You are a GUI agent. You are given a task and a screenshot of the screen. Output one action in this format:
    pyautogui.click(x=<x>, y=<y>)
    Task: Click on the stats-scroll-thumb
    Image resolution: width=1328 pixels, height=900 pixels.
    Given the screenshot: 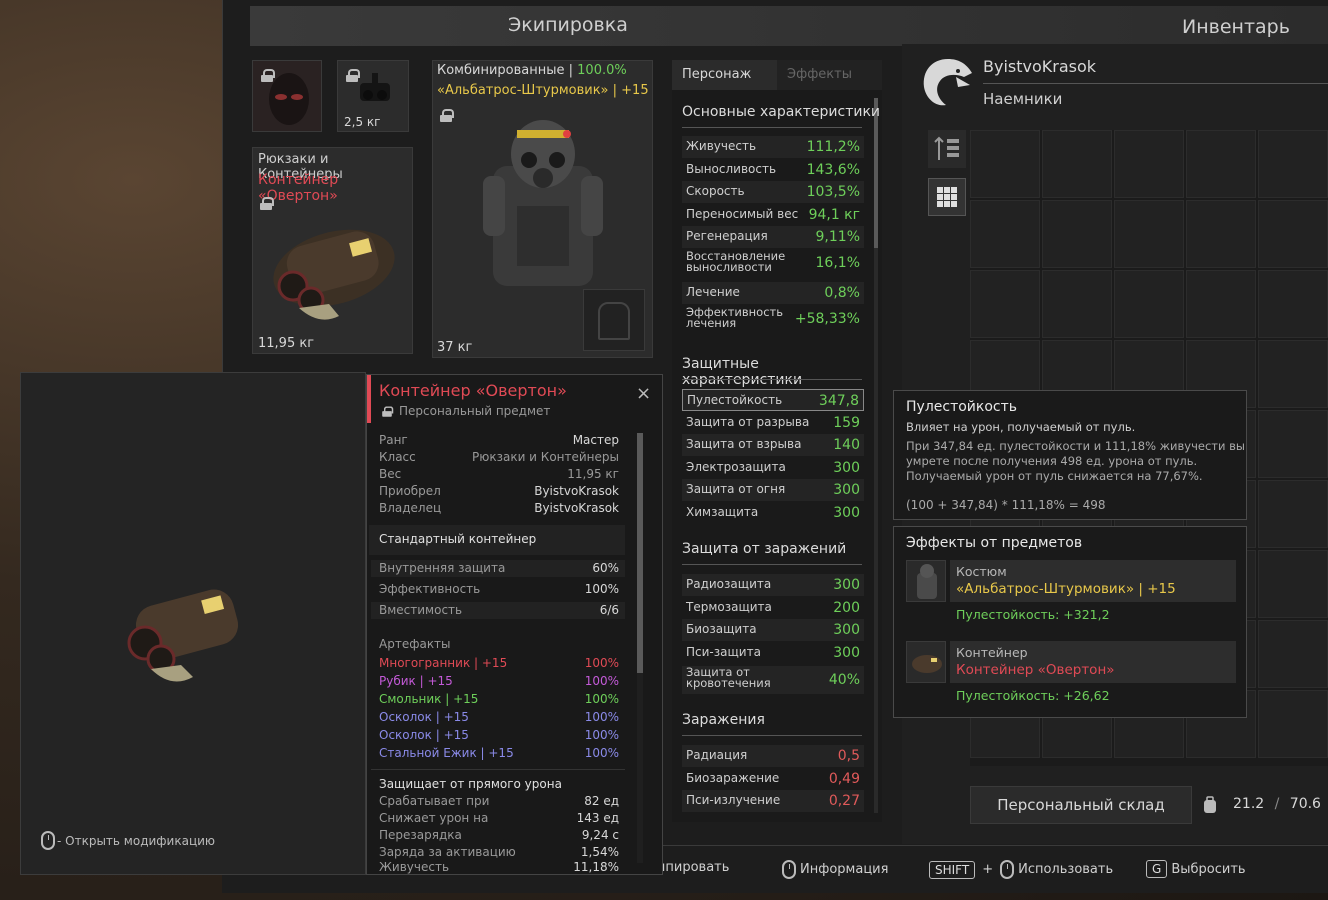 What is the action you would take?
    pyautogui.click(x=876, y=173)
    